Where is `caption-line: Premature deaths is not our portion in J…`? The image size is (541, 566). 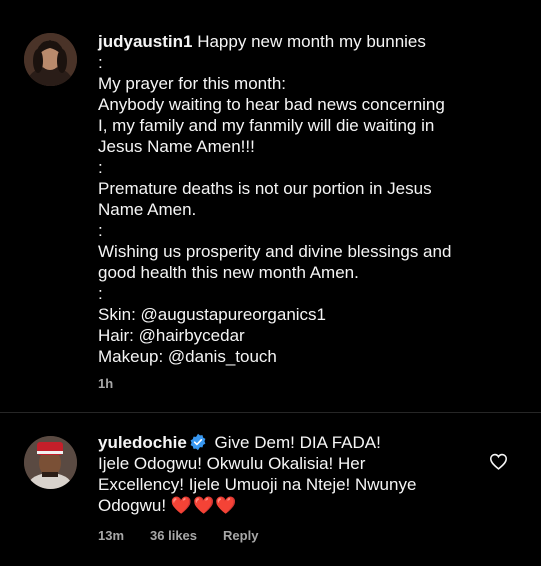
caption-line: Premature deaths is not our portion in J… is located at coordinates (265, 188).